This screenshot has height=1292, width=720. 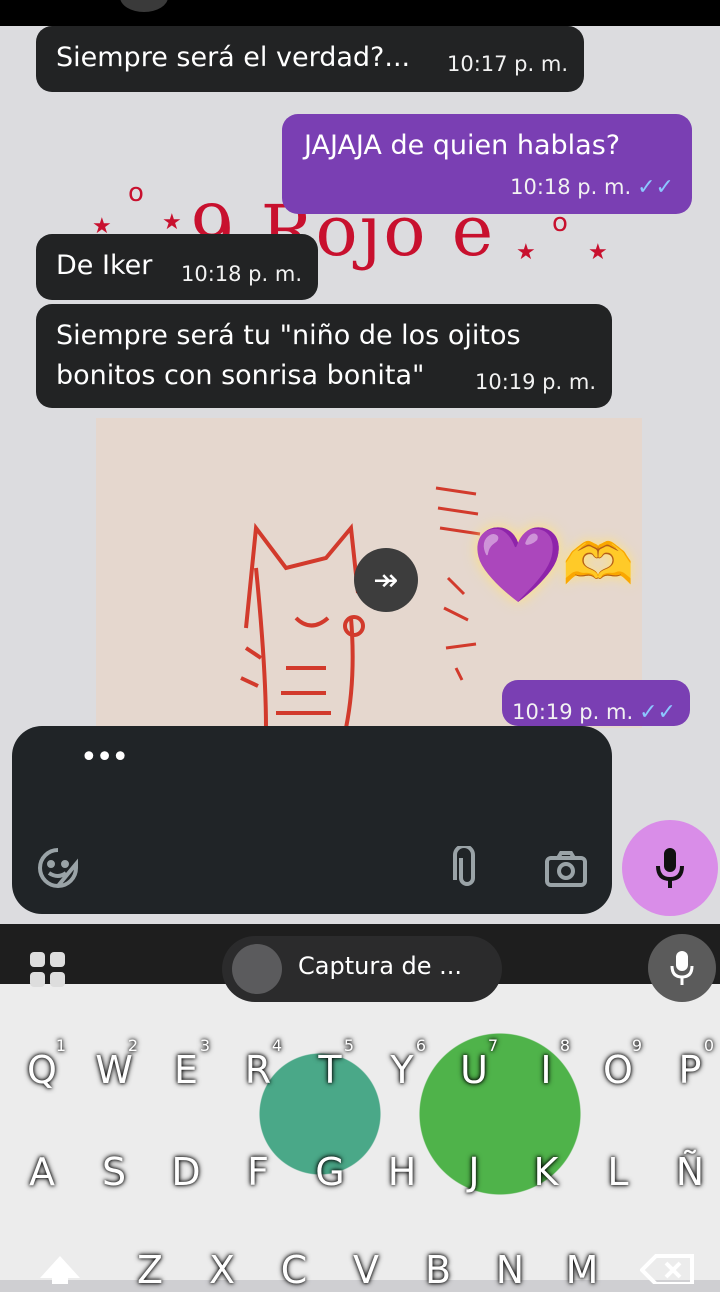 What do you see at coordinates (518, 565) in the screenshot?
I see `purple-heart-emoji: 💜` at bounding box center [518, 565].